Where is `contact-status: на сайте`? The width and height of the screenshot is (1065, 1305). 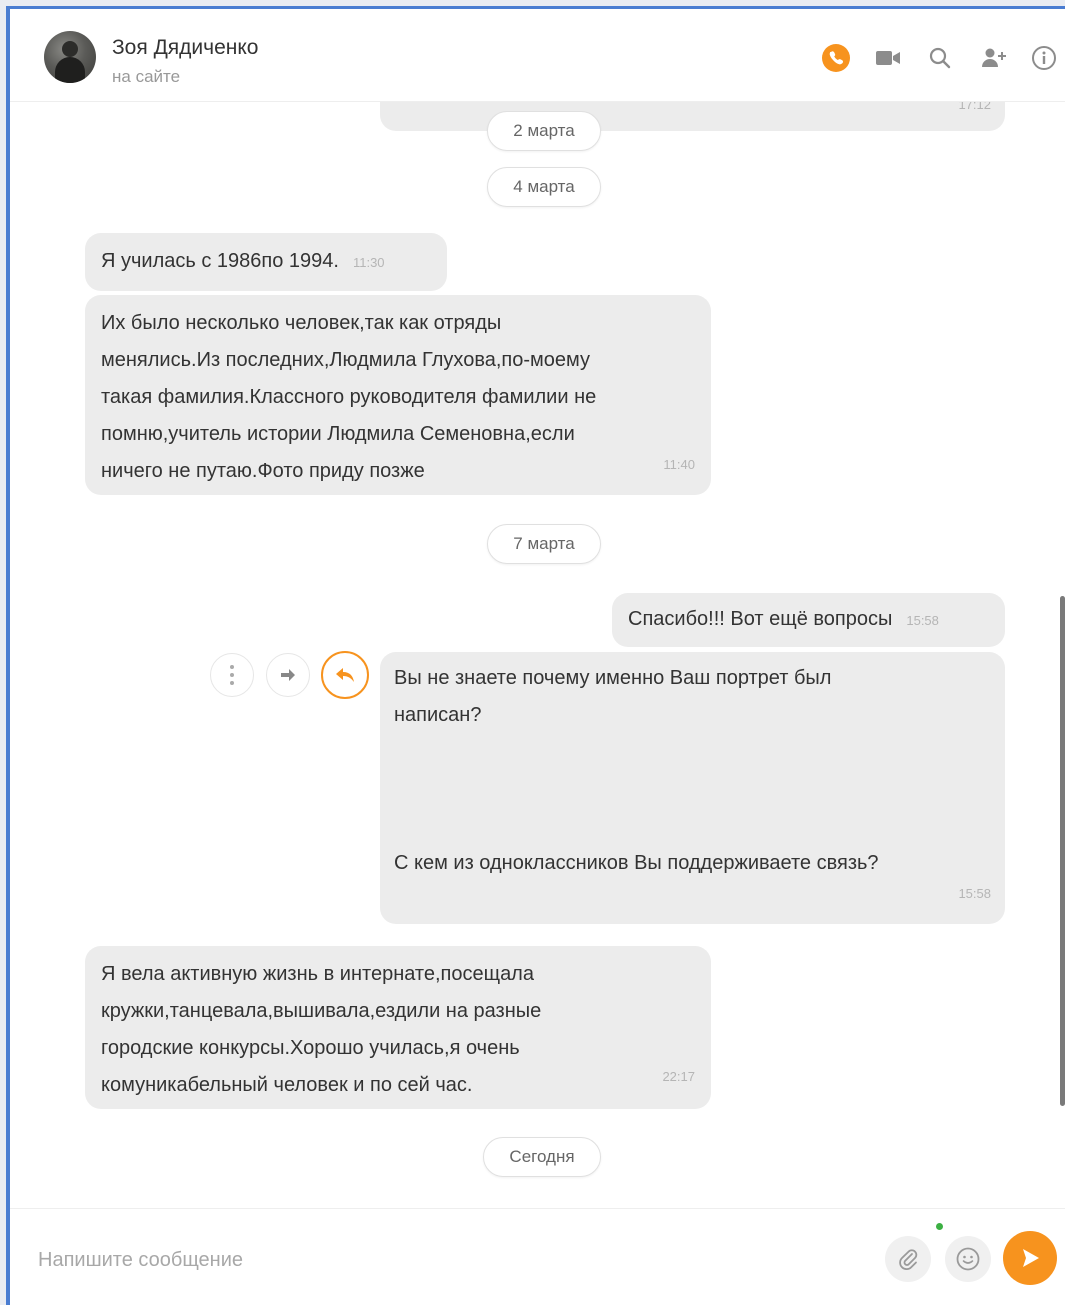 contact-status: на сайте is located at coordinates (146, 76).